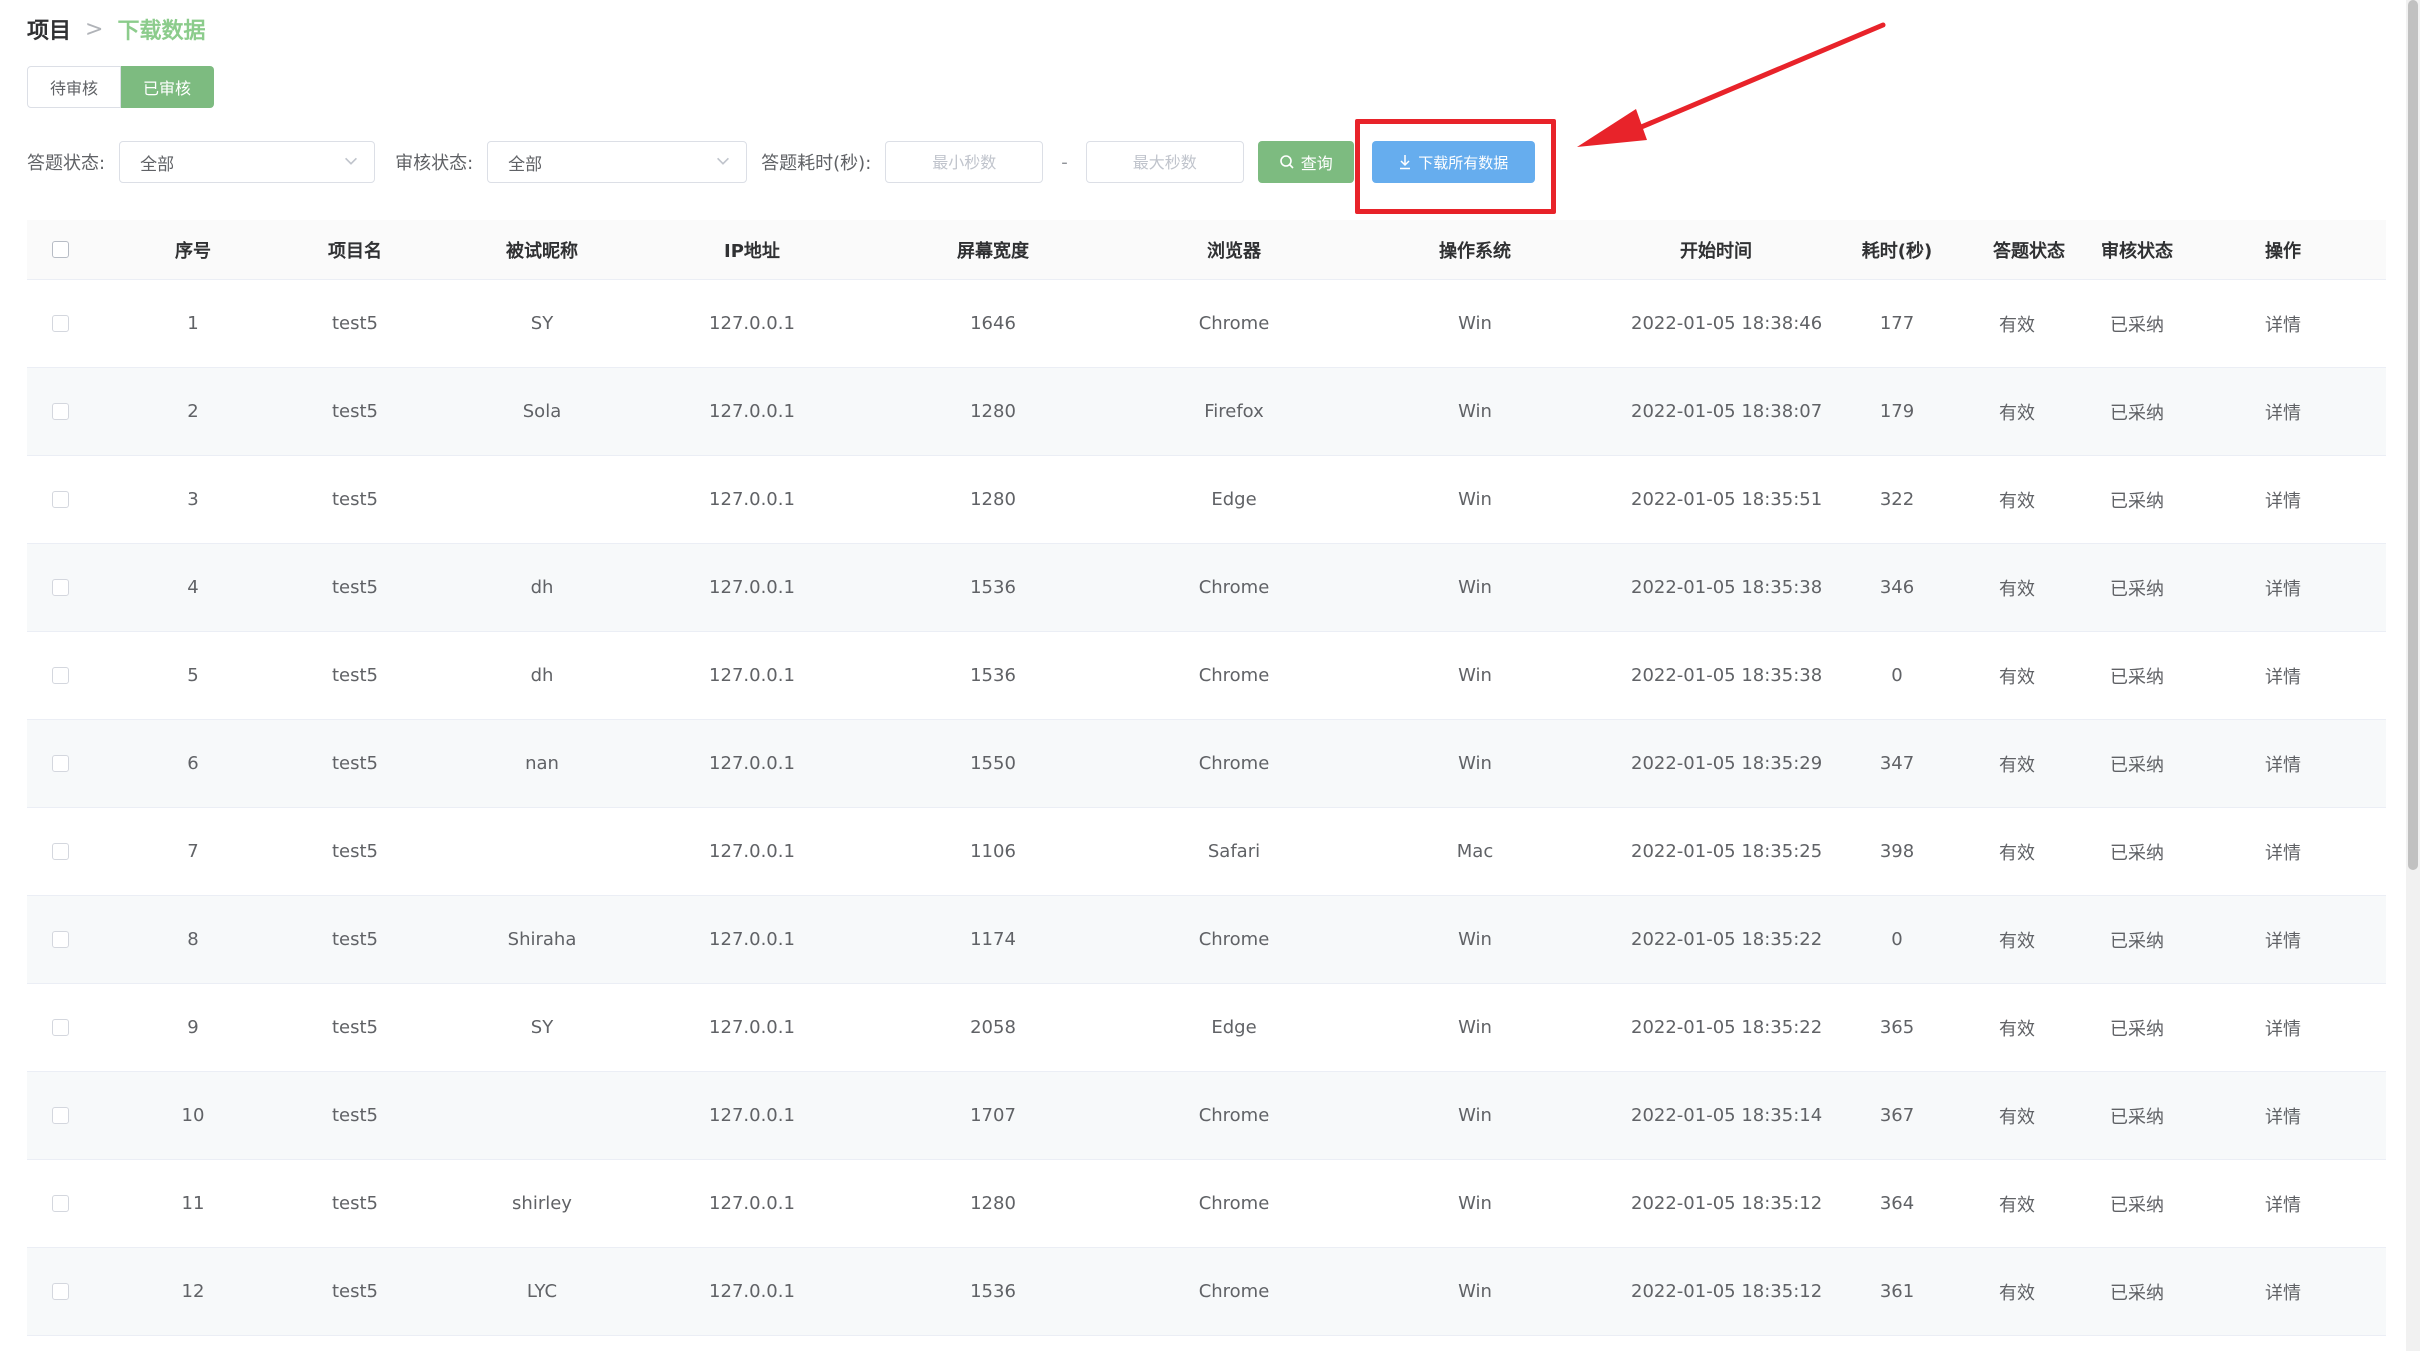  I want to click on min-seconds-input, so click(964, 162).